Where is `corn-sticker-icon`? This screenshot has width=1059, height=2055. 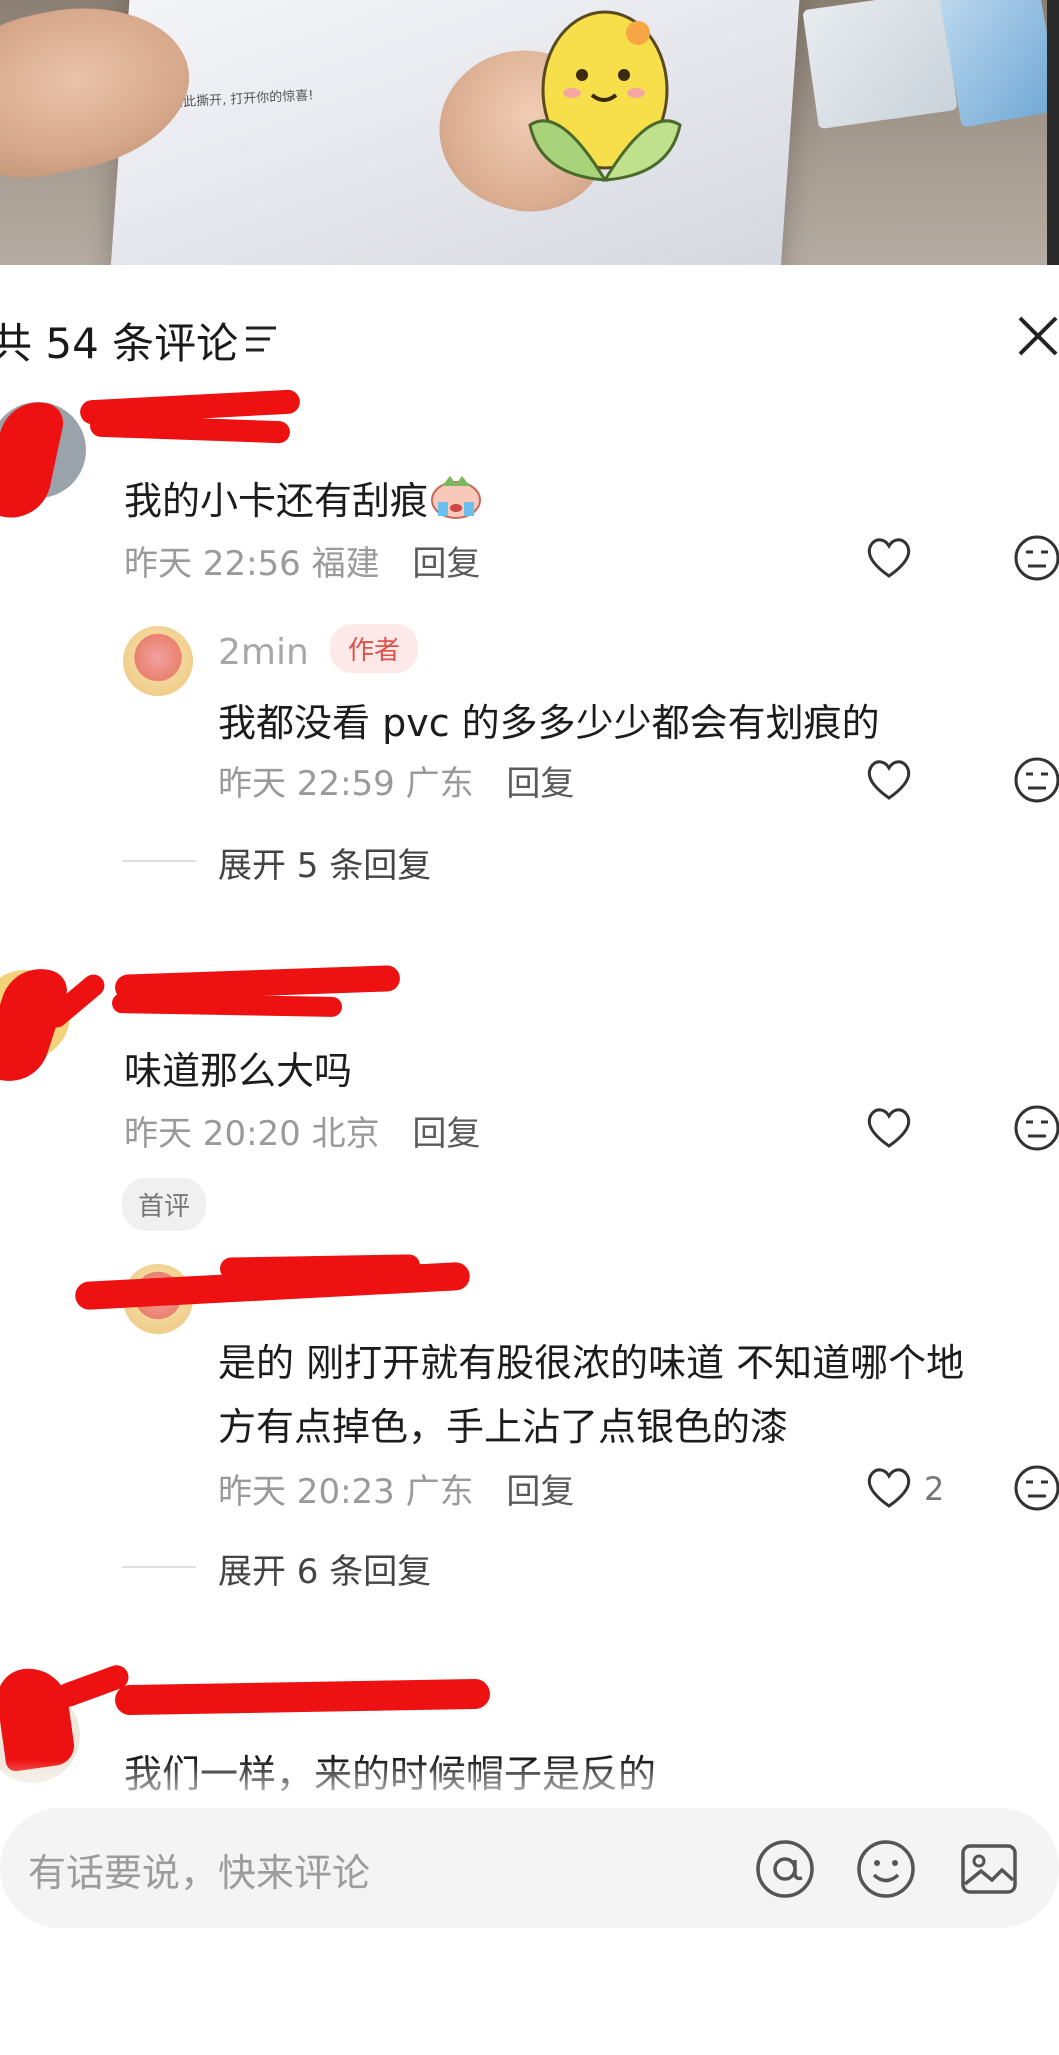 corn-sticker-icon is located at coordinates (605, 96).